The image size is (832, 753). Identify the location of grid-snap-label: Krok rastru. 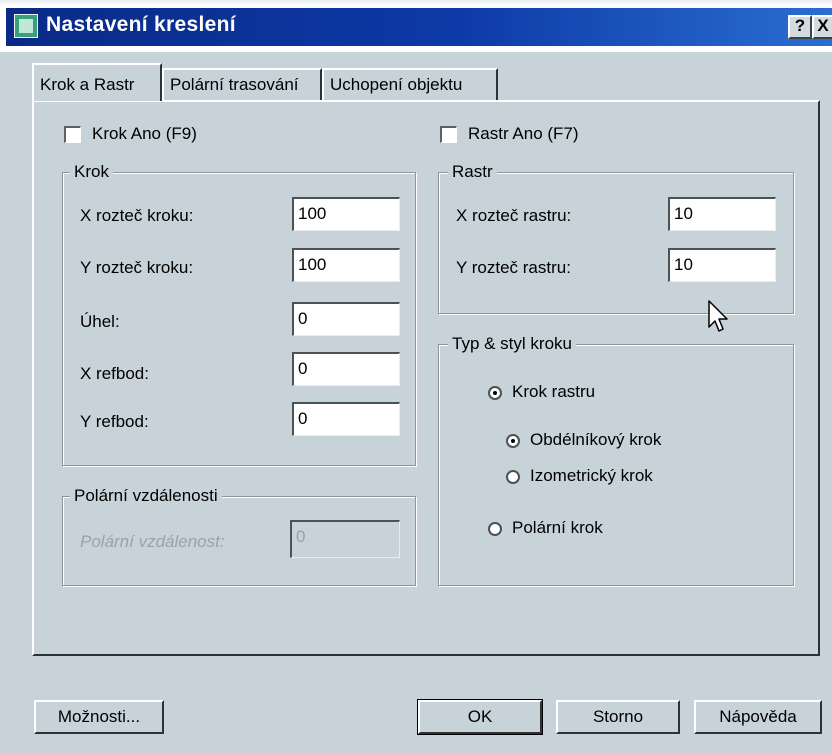
(554, 391).